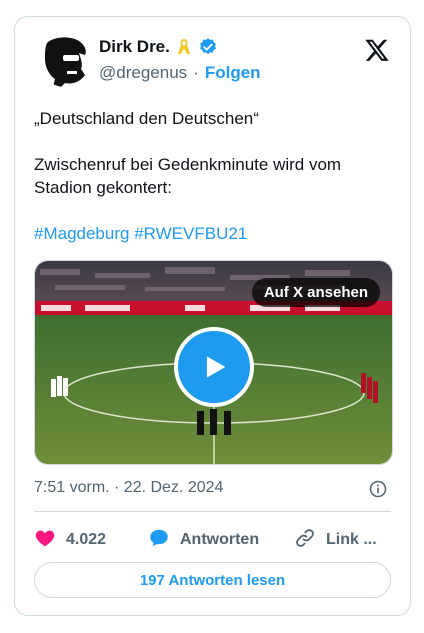  What do you see at coordinates (305, 540) in the screenshot?
I see `link-icon` at bounding box center [305, 540].